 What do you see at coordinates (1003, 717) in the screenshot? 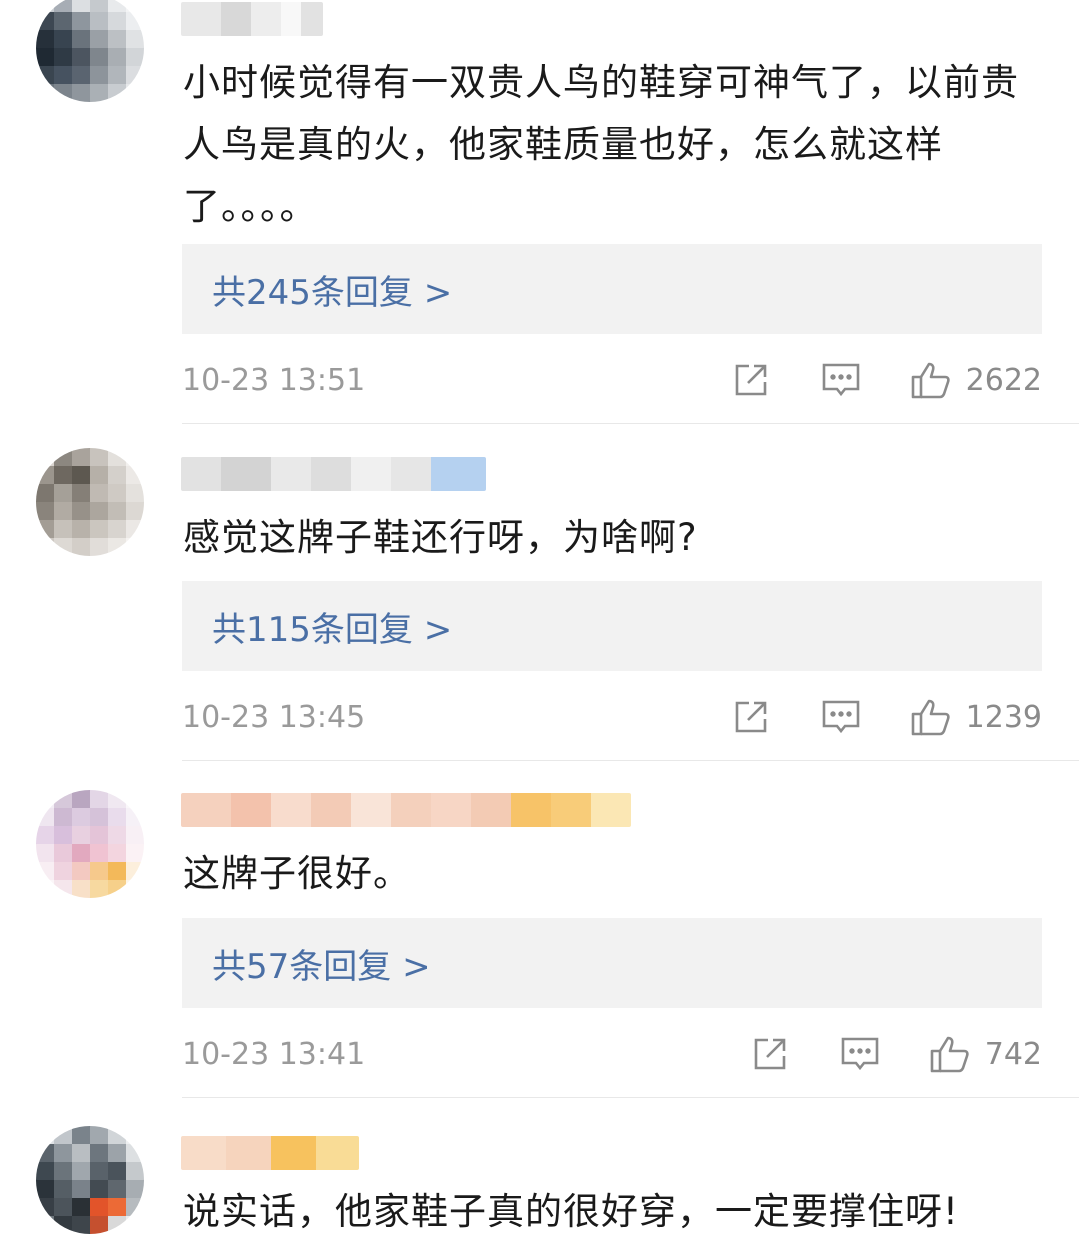
I see `like-count: 1239` at bounding box center [1003, 717].